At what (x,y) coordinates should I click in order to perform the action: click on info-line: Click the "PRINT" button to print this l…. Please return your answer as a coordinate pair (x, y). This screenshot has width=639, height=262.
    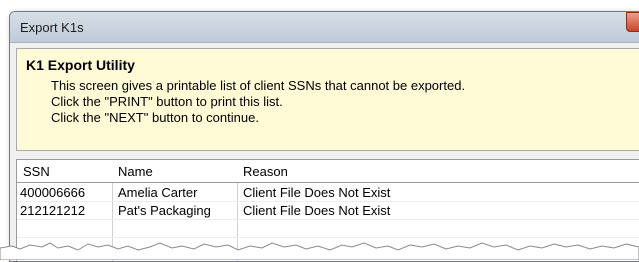
    Looking at the image, I should click on (167, 101).